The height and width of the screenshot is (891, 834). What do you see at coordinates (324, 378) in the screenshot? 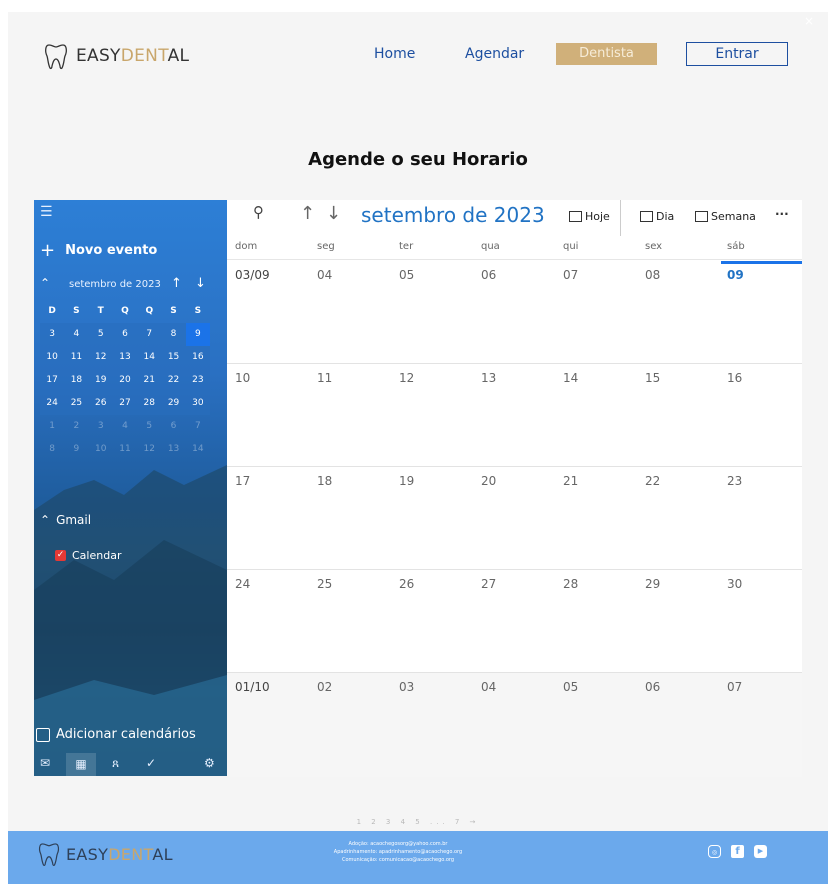
I see `day-cell: 11` at bounding box center [324, 378].